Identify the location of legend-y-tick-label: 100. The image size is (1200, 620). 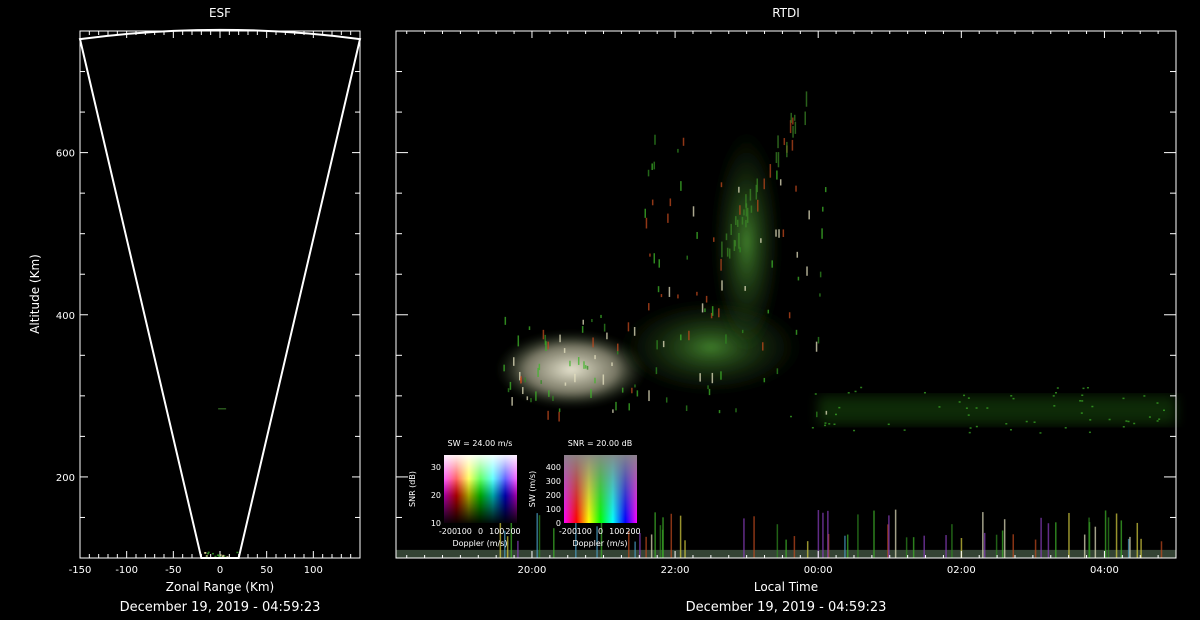
(553, 509).